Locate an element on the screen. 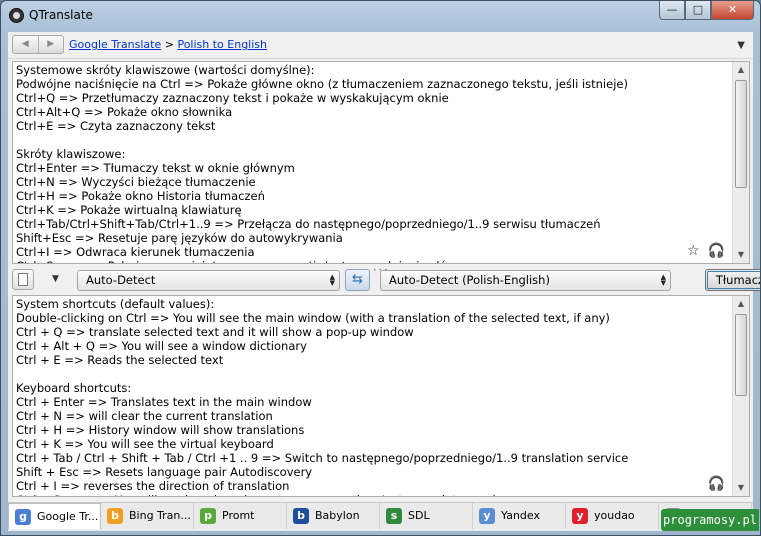  options-dropdown-icon: ▼ is located at coordinates (55, 279).